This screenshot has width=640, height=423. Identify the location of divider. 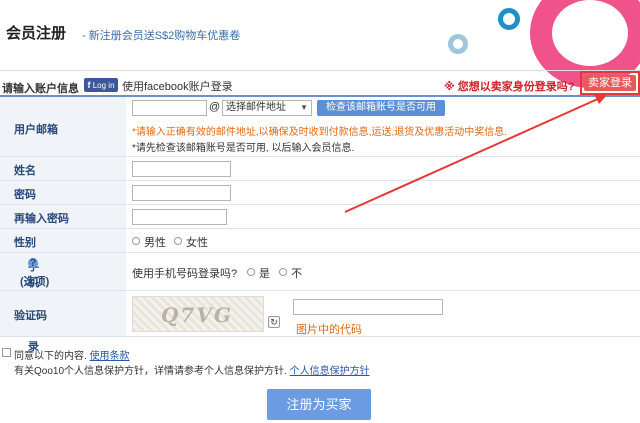
(320, 70).